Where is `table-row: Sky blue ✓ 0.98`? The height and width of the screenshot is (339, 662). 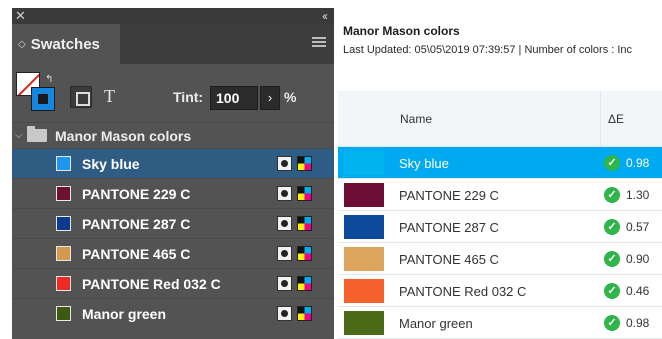
table-row: Sky blue ✓ 0.98 is located at coordinates (500, 163).